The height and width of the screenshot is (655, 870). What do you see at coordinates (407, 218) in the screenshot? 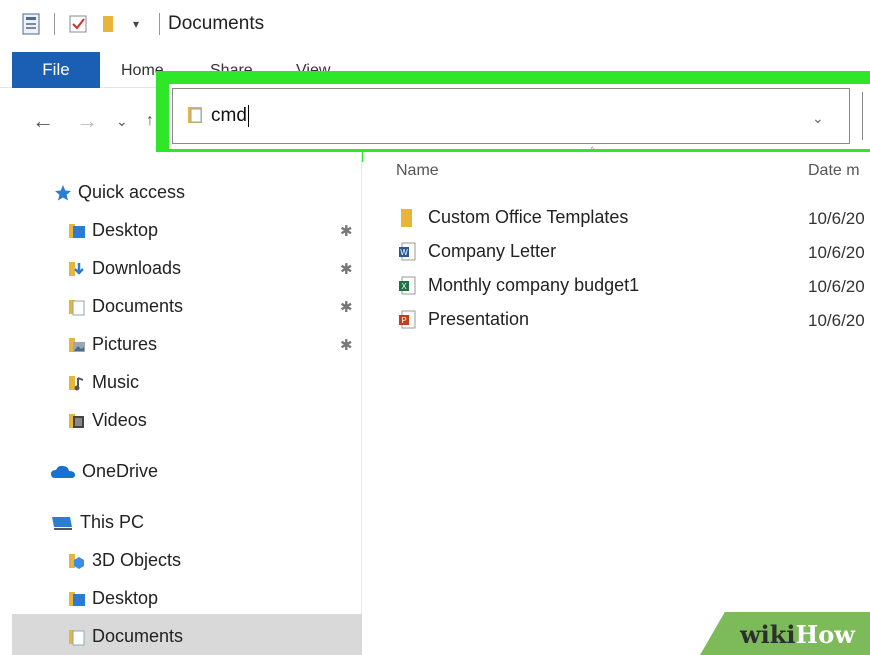
I see `folder-icon` at bounding box center [407, 218].